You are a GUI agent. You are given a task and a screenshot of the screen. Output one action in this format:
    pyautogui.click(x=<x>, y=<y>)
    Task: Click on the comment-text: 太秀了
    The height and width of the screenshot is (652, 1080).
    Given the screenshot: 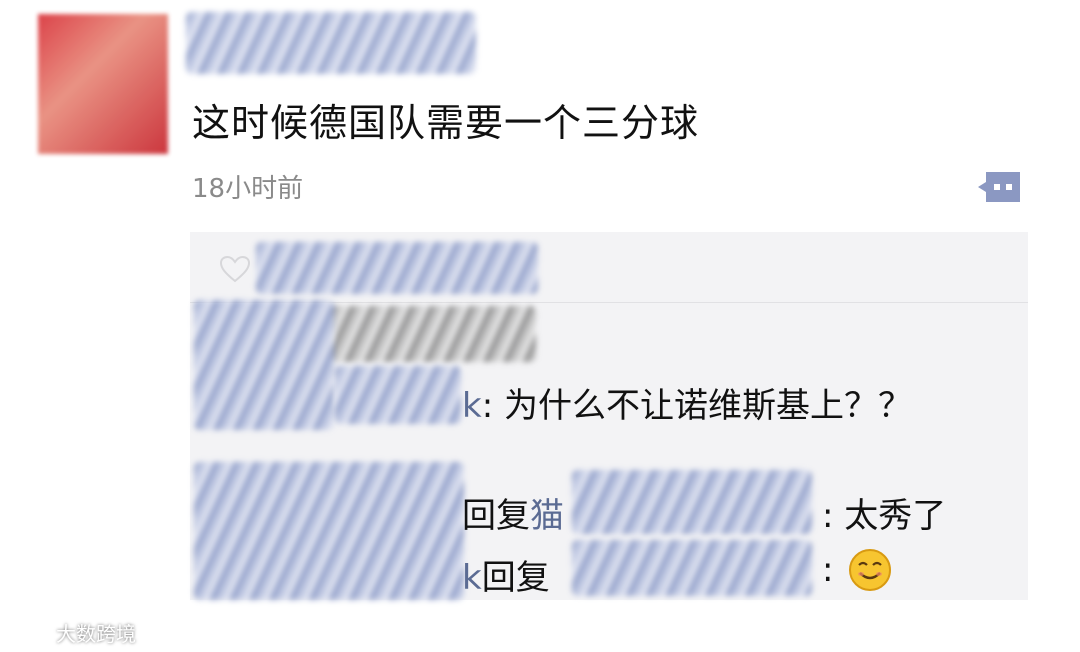 What is the action you would take?
    pyautogui.click(x=895, y=516)
    